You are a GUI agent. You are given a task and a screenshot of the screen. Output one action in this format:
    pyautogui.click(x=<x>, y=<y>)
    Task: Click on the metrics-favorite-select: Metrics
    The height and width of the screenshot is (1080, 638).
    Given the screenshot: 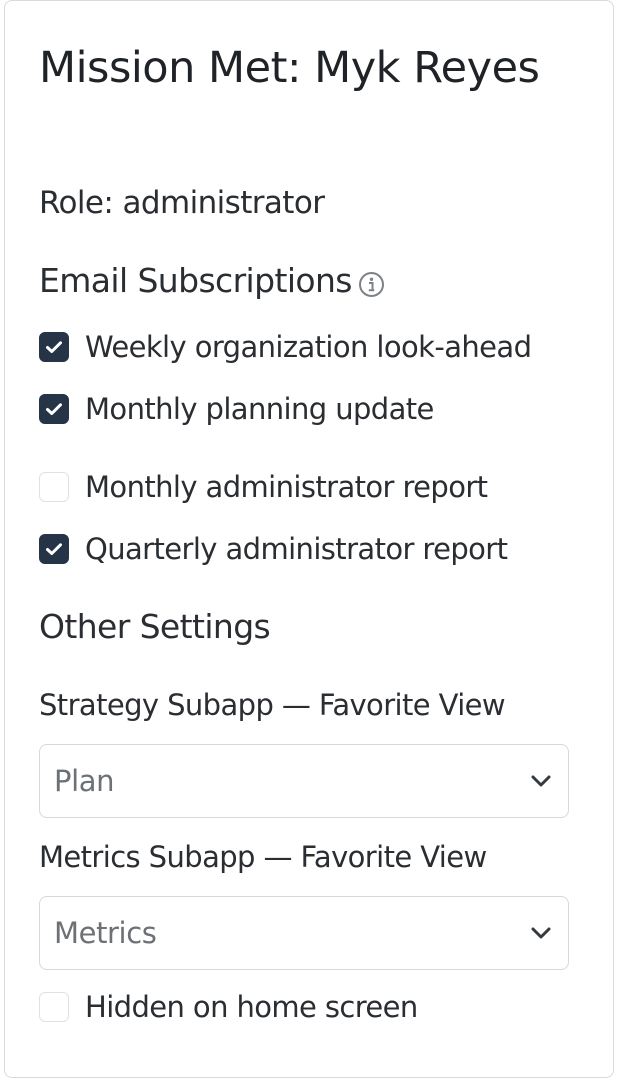 What is the action you would take?
    pyautogui.click(x=304, y=933)
    